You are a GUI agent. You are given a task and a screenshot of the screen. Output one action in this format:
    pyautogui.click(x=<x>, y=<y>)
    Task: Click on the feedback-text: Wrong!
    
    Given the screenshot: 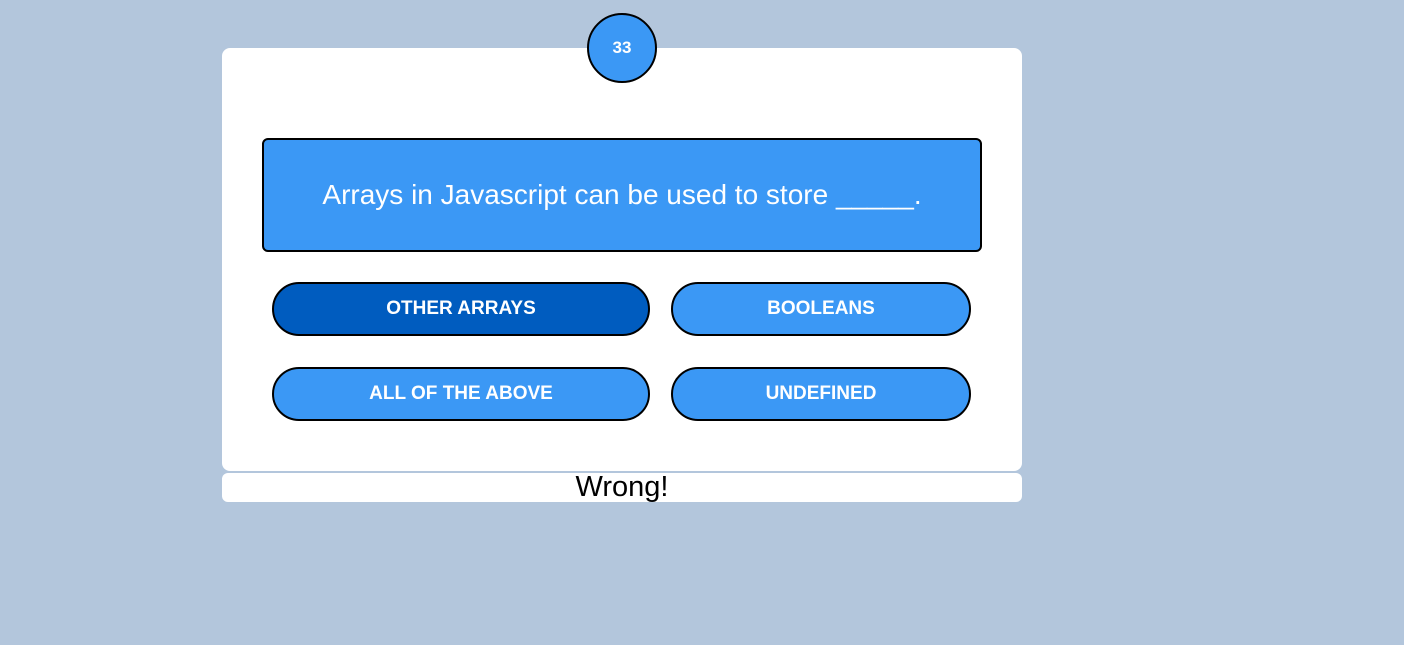 What is the action you would take?
    pyautogui.click(x=622, y=487)
    